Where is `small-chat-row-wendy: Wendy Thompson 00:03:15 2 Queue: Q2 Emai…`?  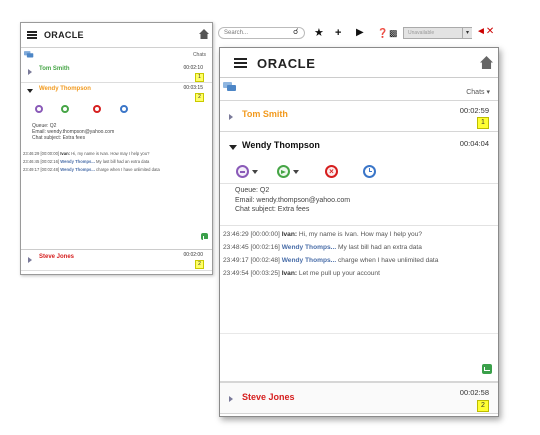 small-chat-row-wendy: Wendy Thompson 00:03:15 2 Queue: Q2 Emai… is located at coordinates (116, 166).